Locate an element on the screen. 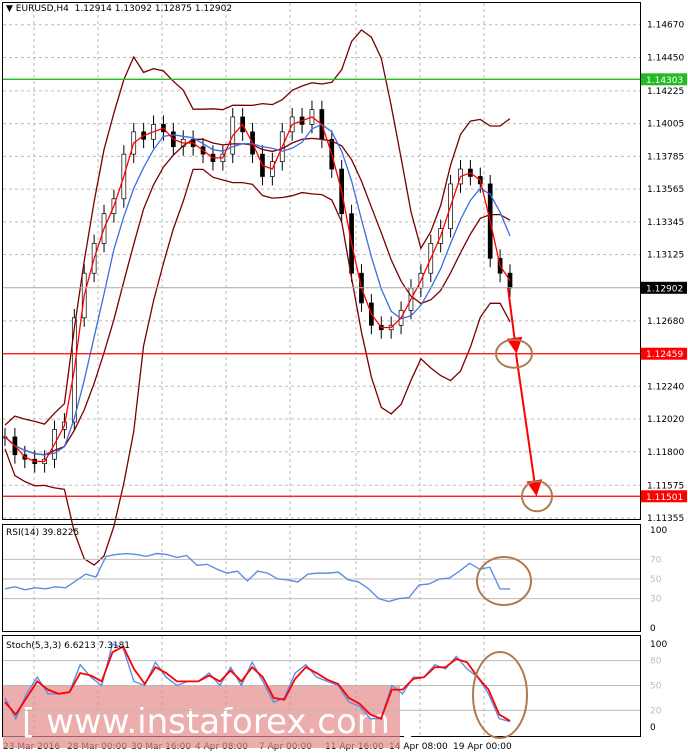 Image resolution: width=688 pixels, height=755 pixels. y-tick-label: 1.11355 is located at coordinates (665, 519).